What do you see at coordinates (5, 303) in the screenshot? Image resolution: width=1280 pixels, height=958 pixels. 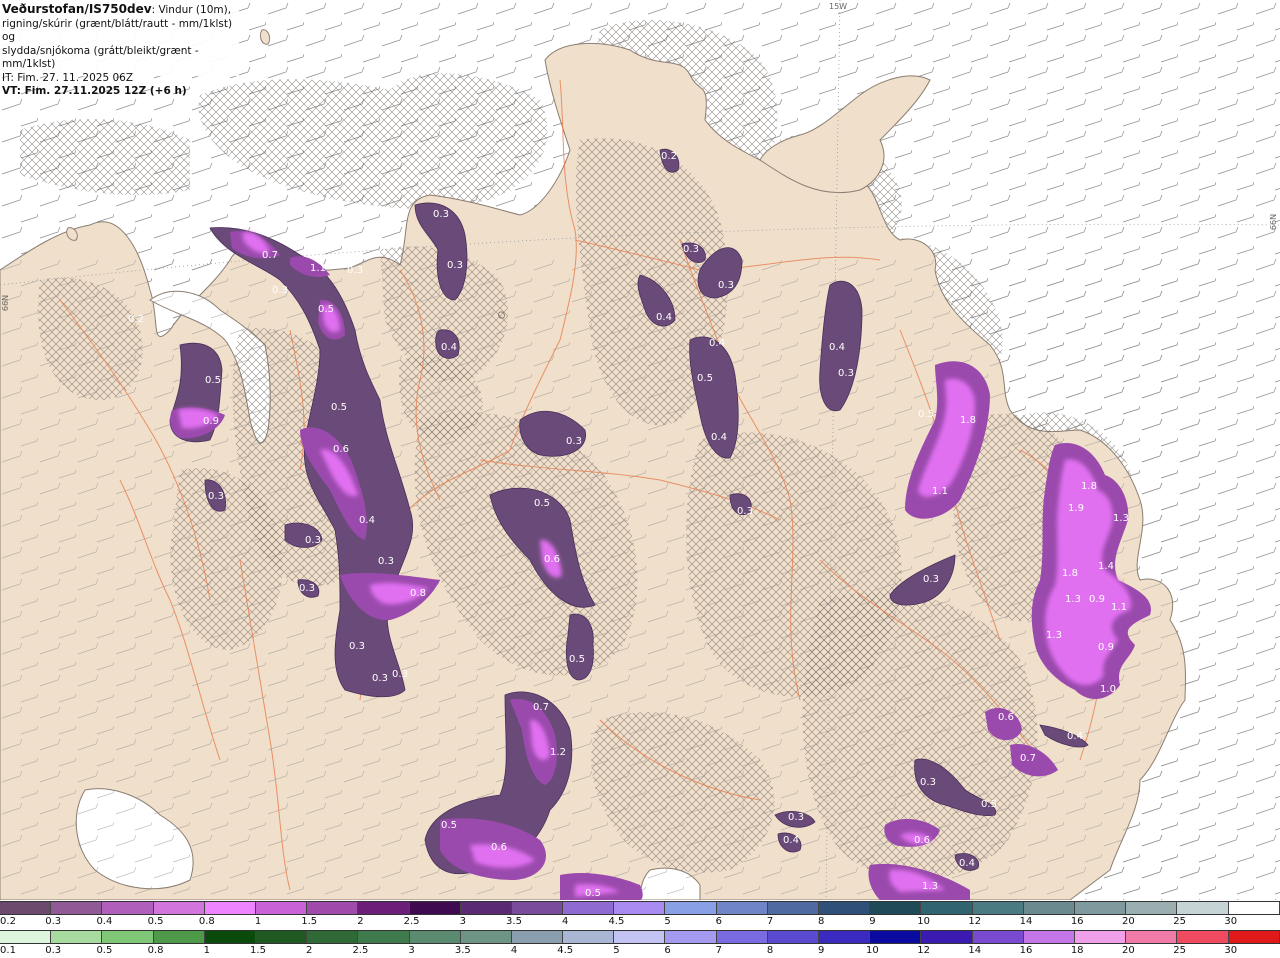 I see `parallel-label-left: 66N` at bounding box center [5, 303].